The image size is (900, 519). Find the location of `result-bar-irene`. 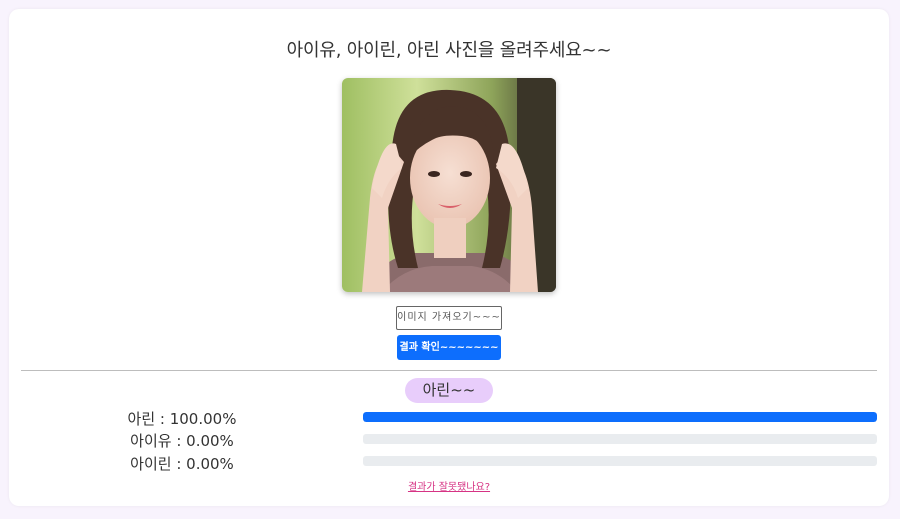

result-bar-irene is located at coordinates (620, 461).